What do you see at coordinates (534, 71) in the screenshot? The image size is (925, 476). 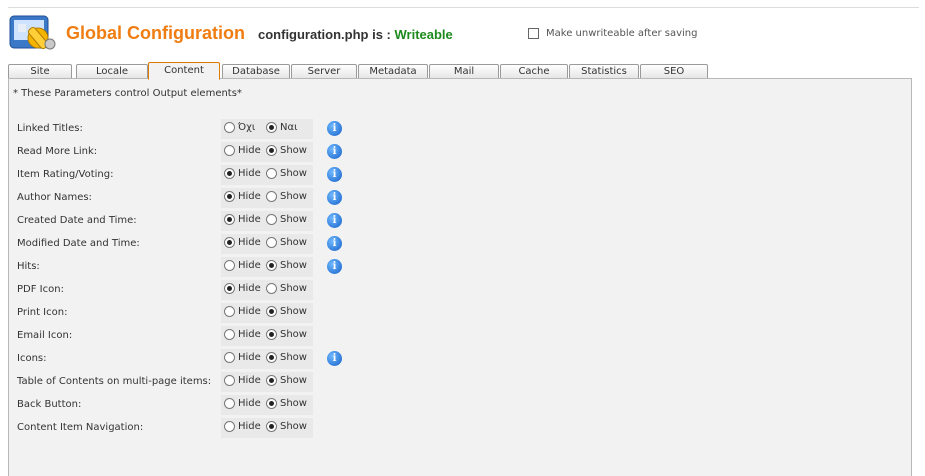 I see `tab-cache: Cache` at bounding box center [534, 71].